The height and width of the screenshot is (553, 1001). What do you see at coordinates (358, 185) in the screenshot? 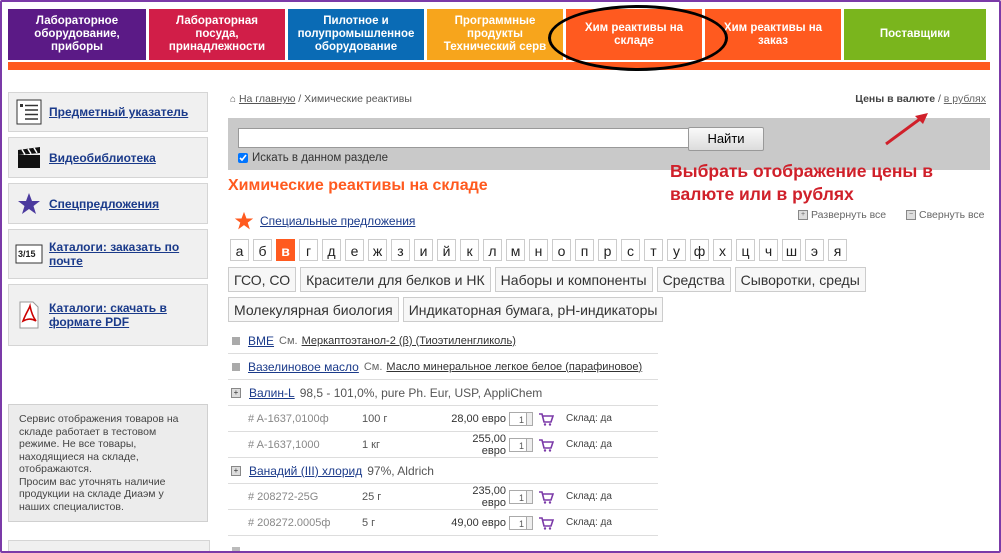
I see `page-title: Химические реактивы на складе` at bounding box center [358, 185].